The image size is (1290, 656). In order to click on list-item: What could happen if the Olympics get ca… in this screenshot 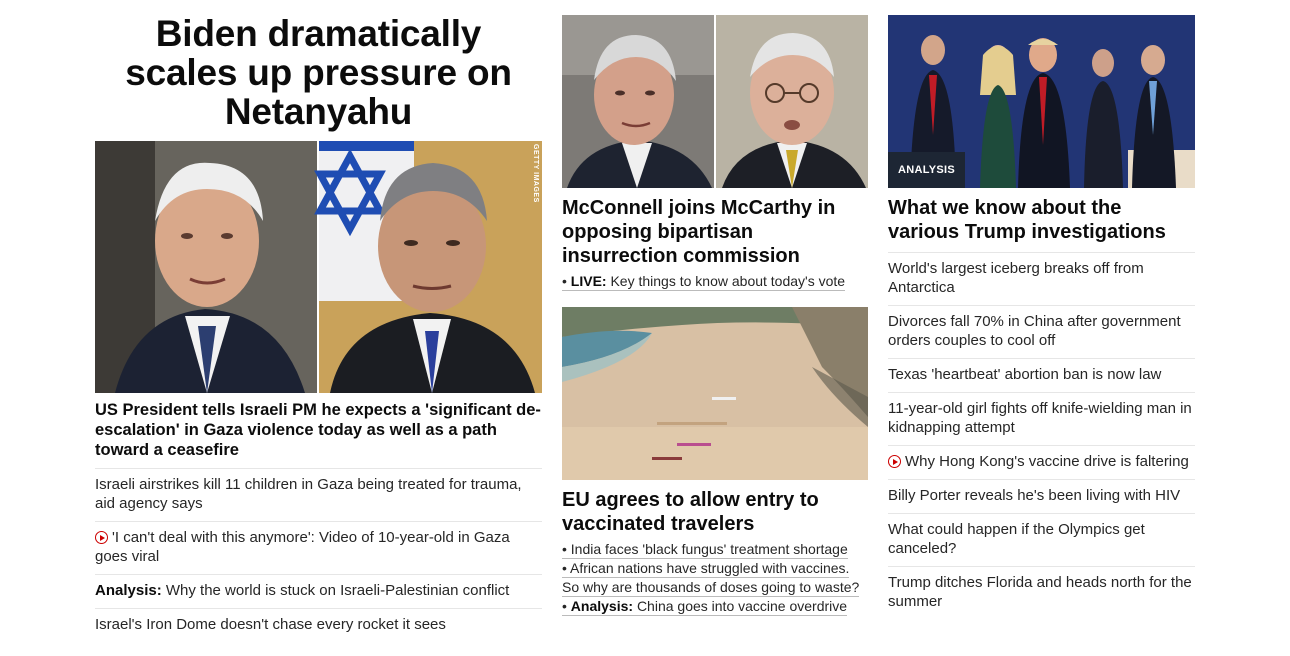, I will do `click(1041, 539)`.